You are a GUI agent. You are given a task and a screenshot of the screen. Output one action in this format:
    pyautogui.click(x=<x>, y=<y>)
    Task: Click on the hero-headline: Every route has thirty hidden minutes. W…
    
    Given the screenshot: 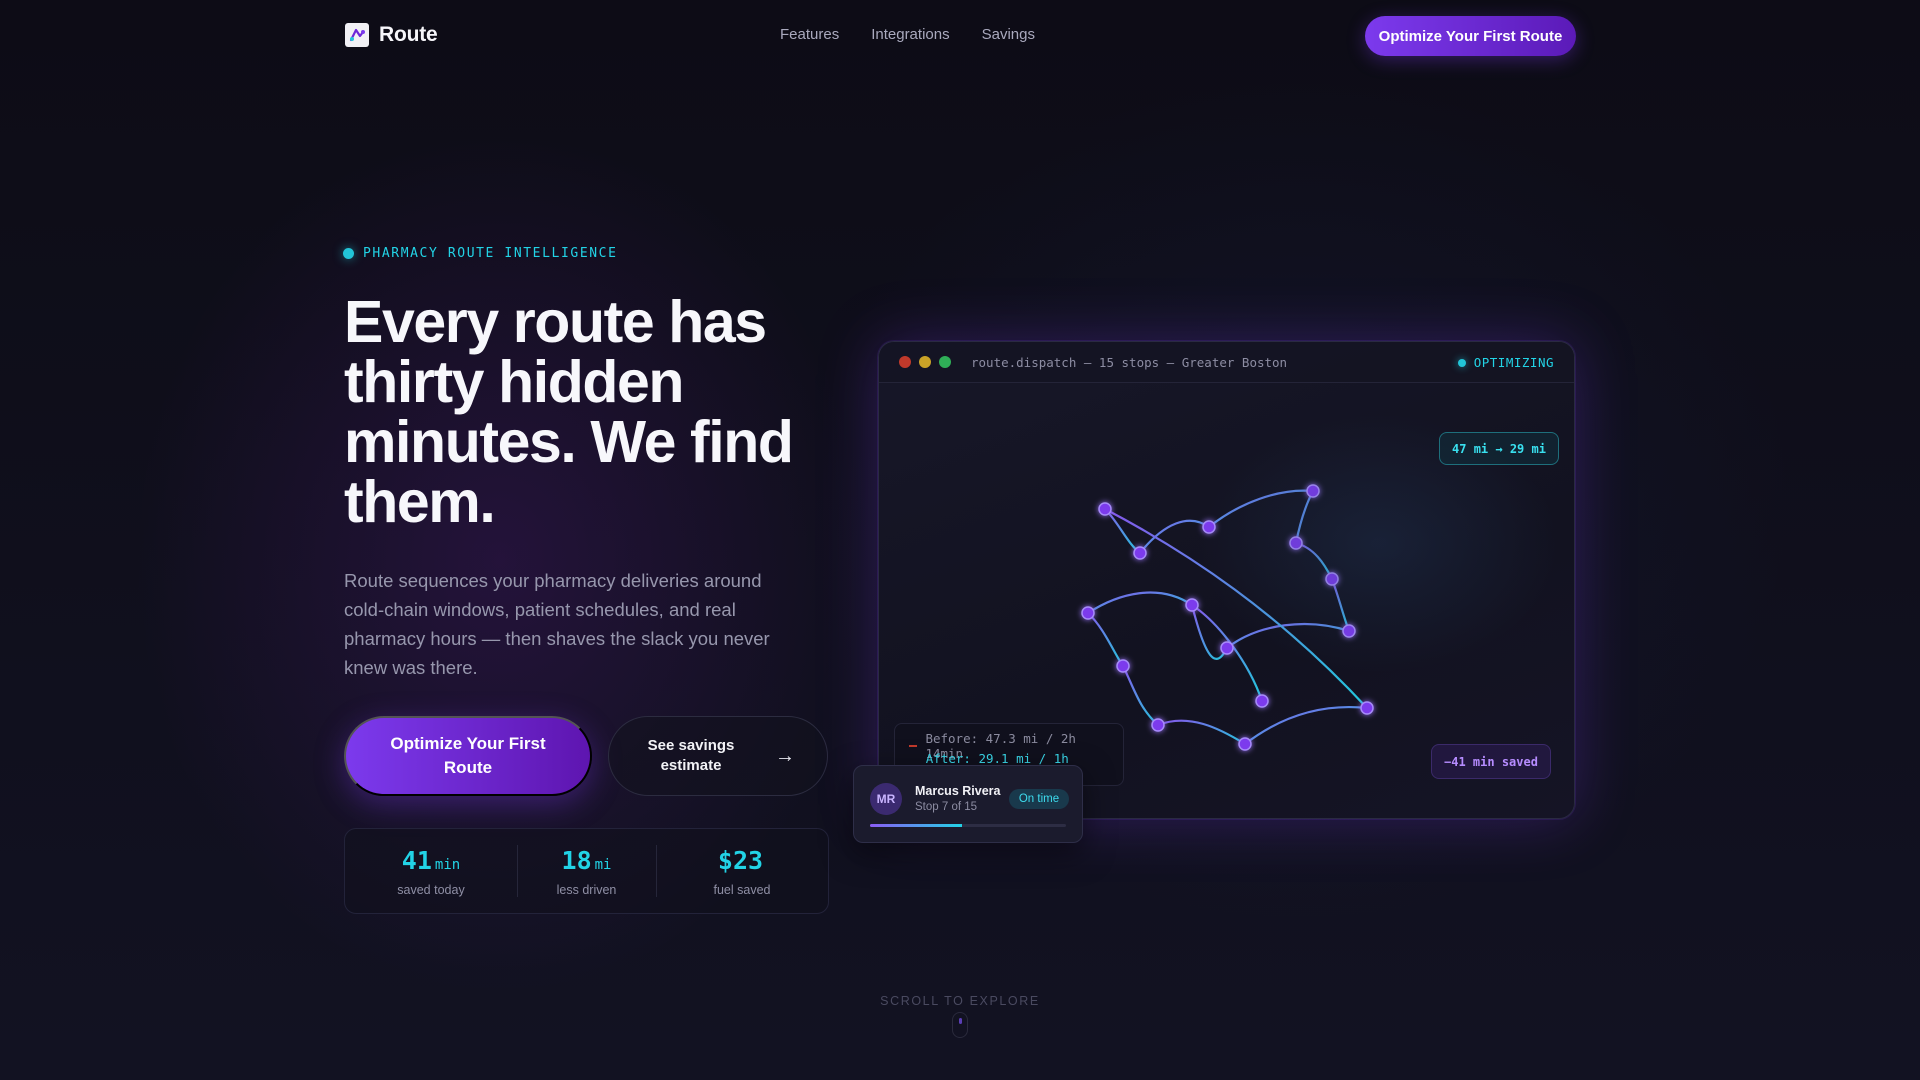 What is the action you would take?
    pyautogui.click(x=569, y=412)
    